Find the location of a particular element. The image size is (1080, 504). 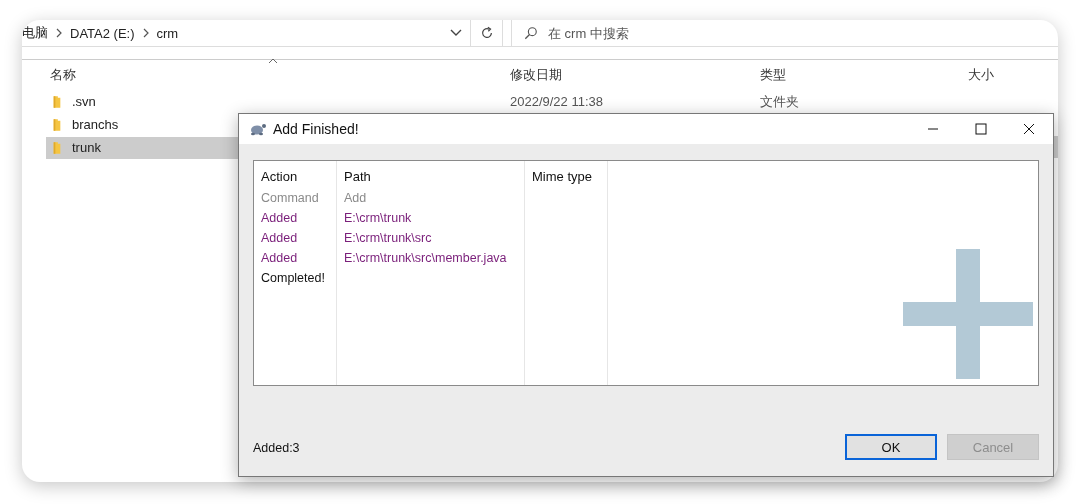

plus-icon is located at coordinates (968, 314).